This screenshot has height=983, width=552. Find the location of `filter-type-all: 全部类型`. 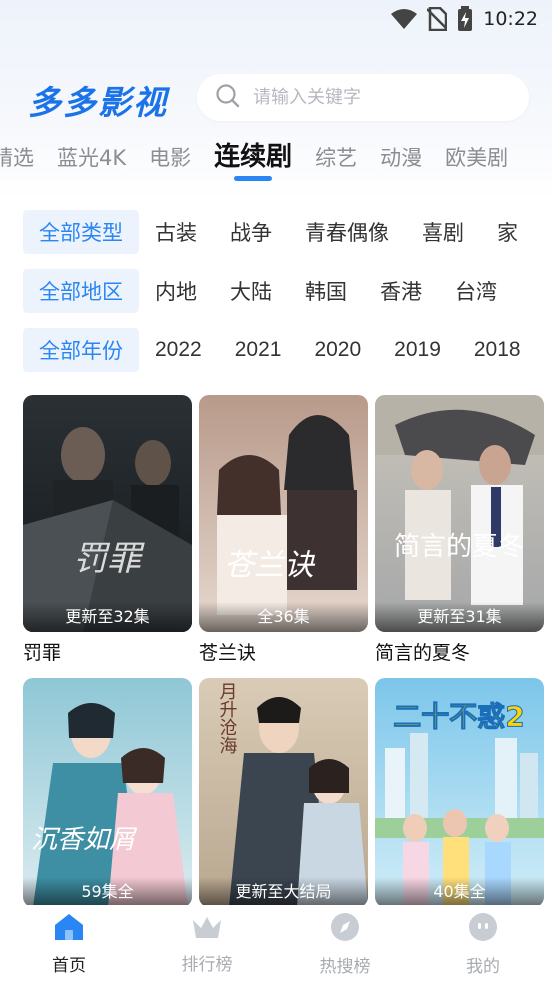

filter-type-all: 全部类型 is located at coordinates (81, 232).